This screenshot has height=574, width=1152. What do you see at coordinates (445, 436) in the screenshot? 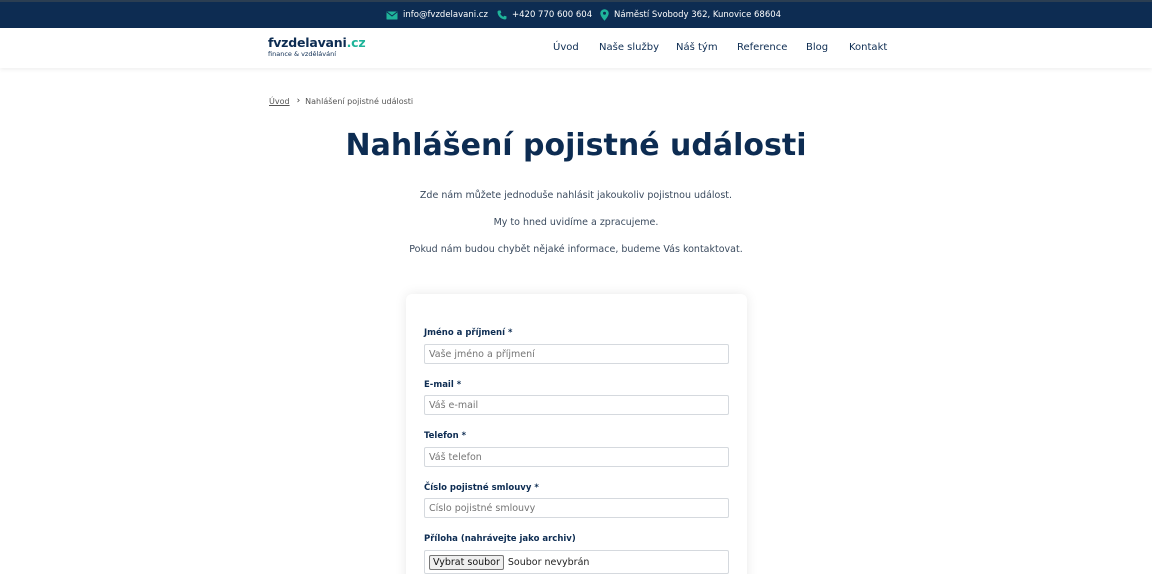
I see `phone-field-label: Telefon *` at bounding box center [445, 436].